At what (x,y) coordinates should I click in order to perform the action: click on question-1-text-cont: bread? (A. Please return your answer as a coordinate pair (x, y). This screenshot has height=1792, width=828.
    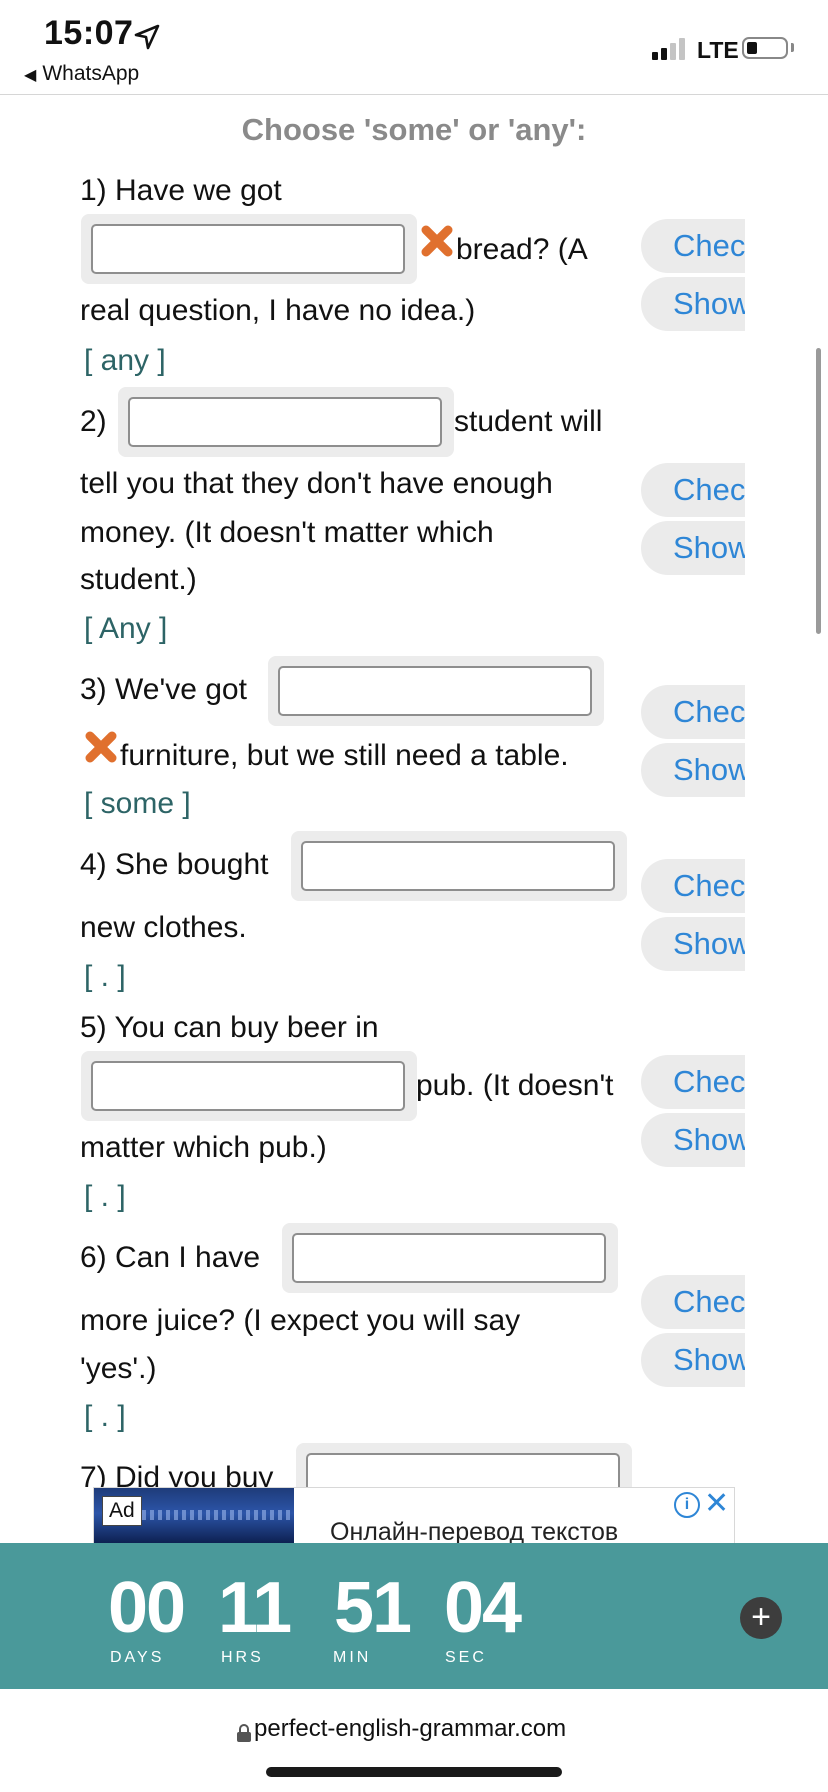
    Looking at the image, I should click on (522, 249).